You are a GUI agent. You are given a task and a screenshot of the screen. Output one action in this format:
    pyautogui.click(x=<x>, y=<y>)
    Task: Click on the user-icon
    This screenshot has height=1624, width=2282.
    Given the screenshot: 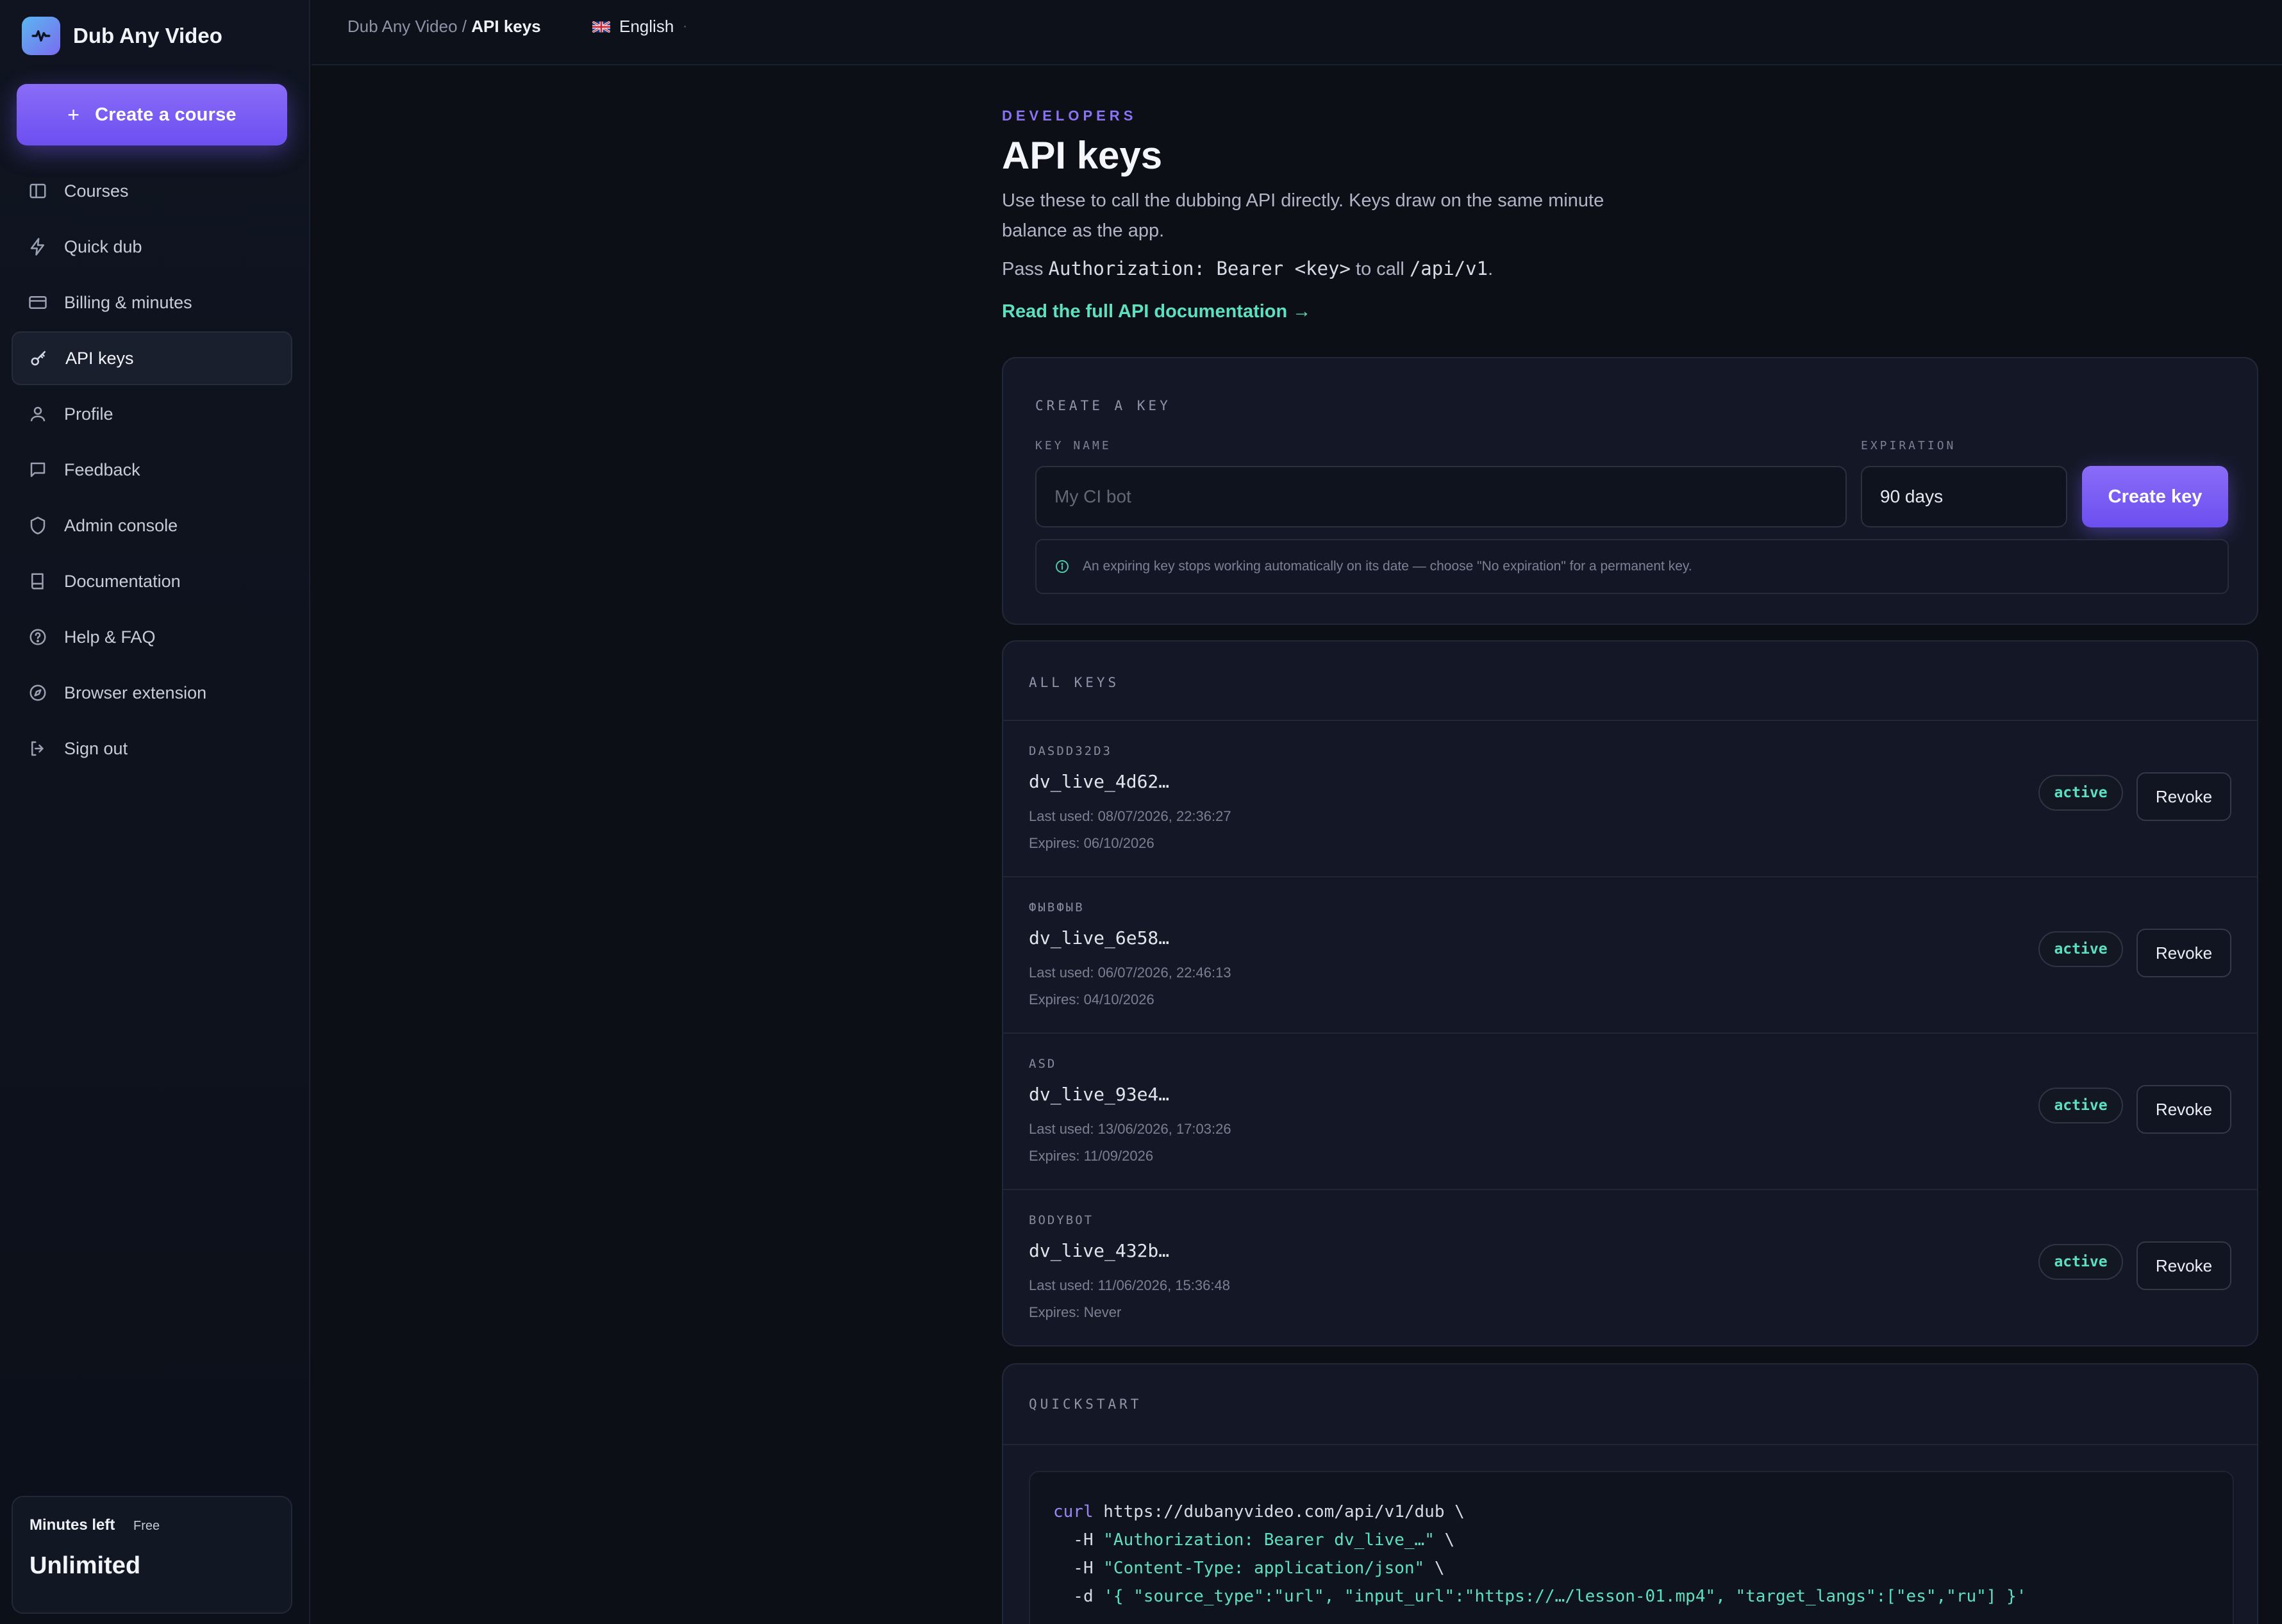 What is the action you would take?
    pyautogui.click(x=38, y=414)
    